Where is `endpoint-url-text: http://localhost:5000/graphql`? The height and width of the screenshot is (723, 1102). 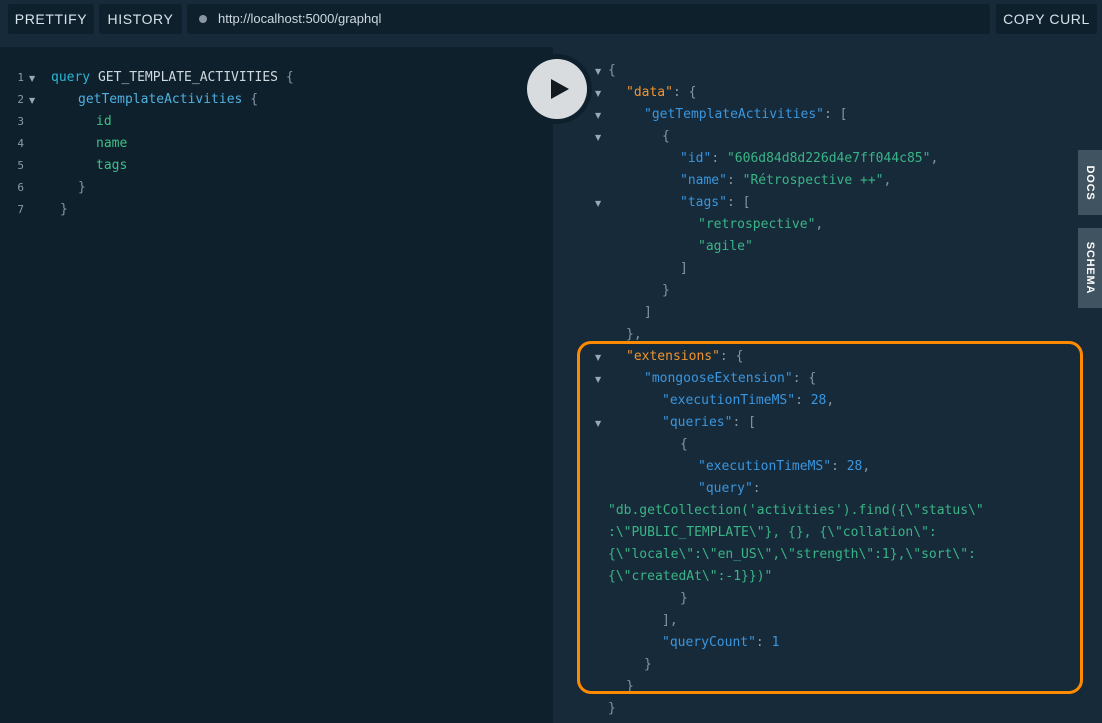
endpoint-url-text: http://localhost:5000/graphql is located at coordinates (300, 18).